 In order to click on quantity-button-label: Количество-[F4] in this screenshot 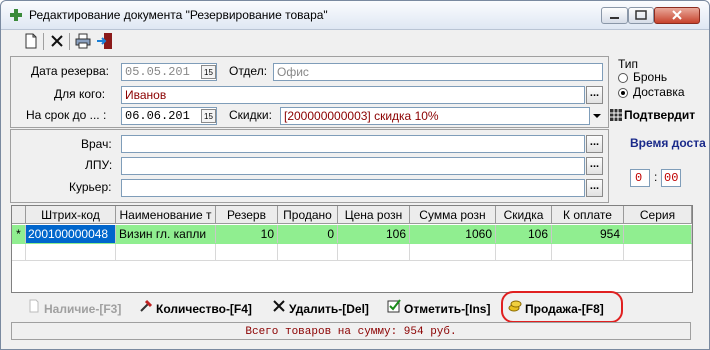, I will do `click(204, 309)`.